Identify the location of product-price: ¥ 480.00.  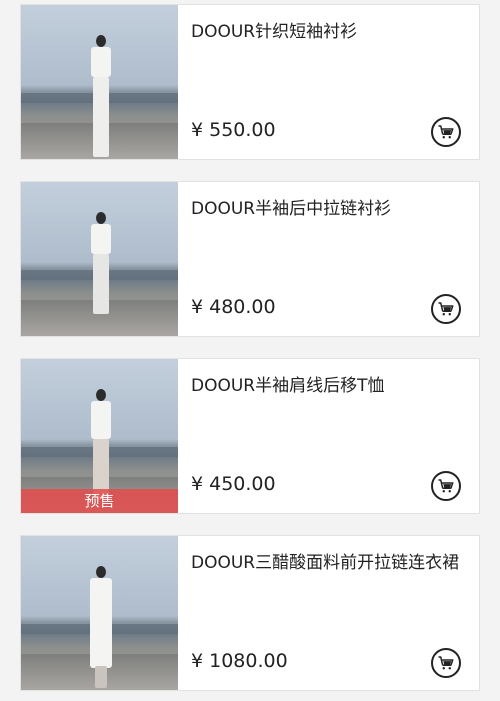
(233, 307).